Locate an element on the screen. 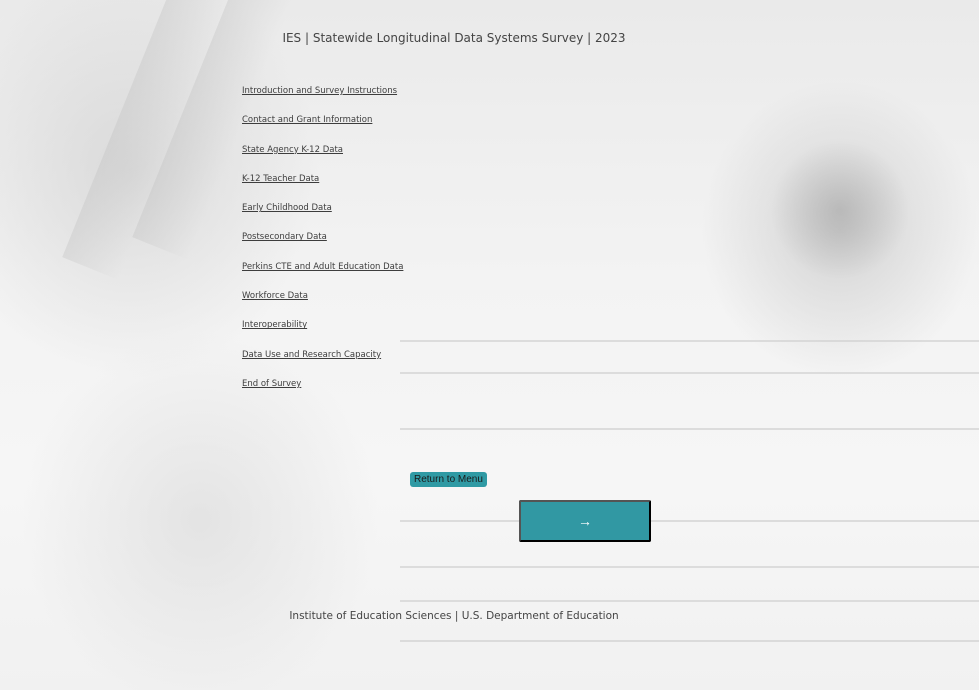 The height and width of the screenshot is (690, 979). arrow-right-icon: → is located at coordinates (585, 521).